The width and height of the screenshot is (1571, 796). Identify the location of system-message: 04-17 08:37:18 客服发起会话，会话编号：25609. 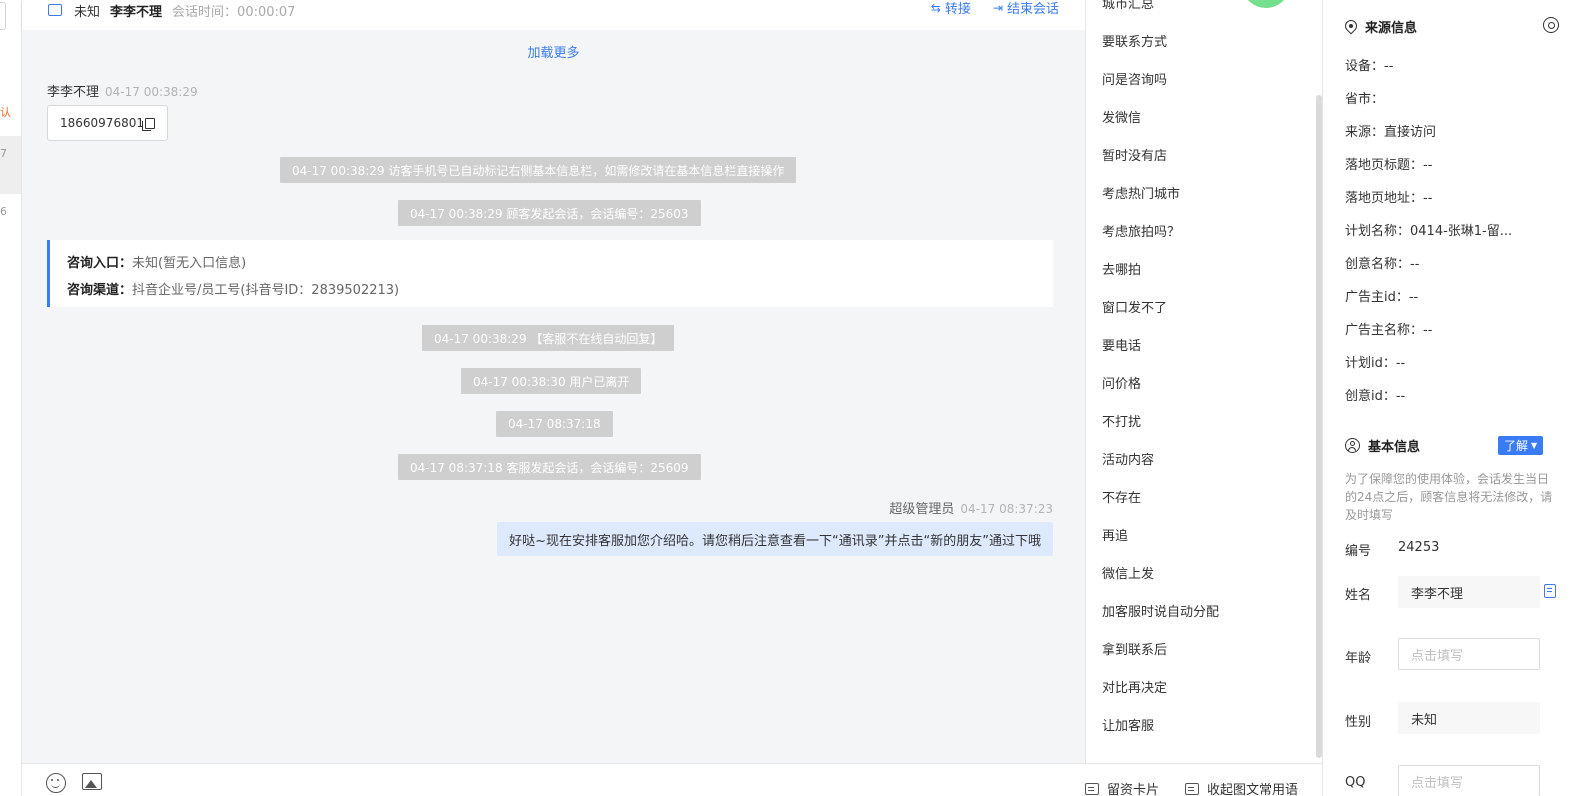
(549, 467).